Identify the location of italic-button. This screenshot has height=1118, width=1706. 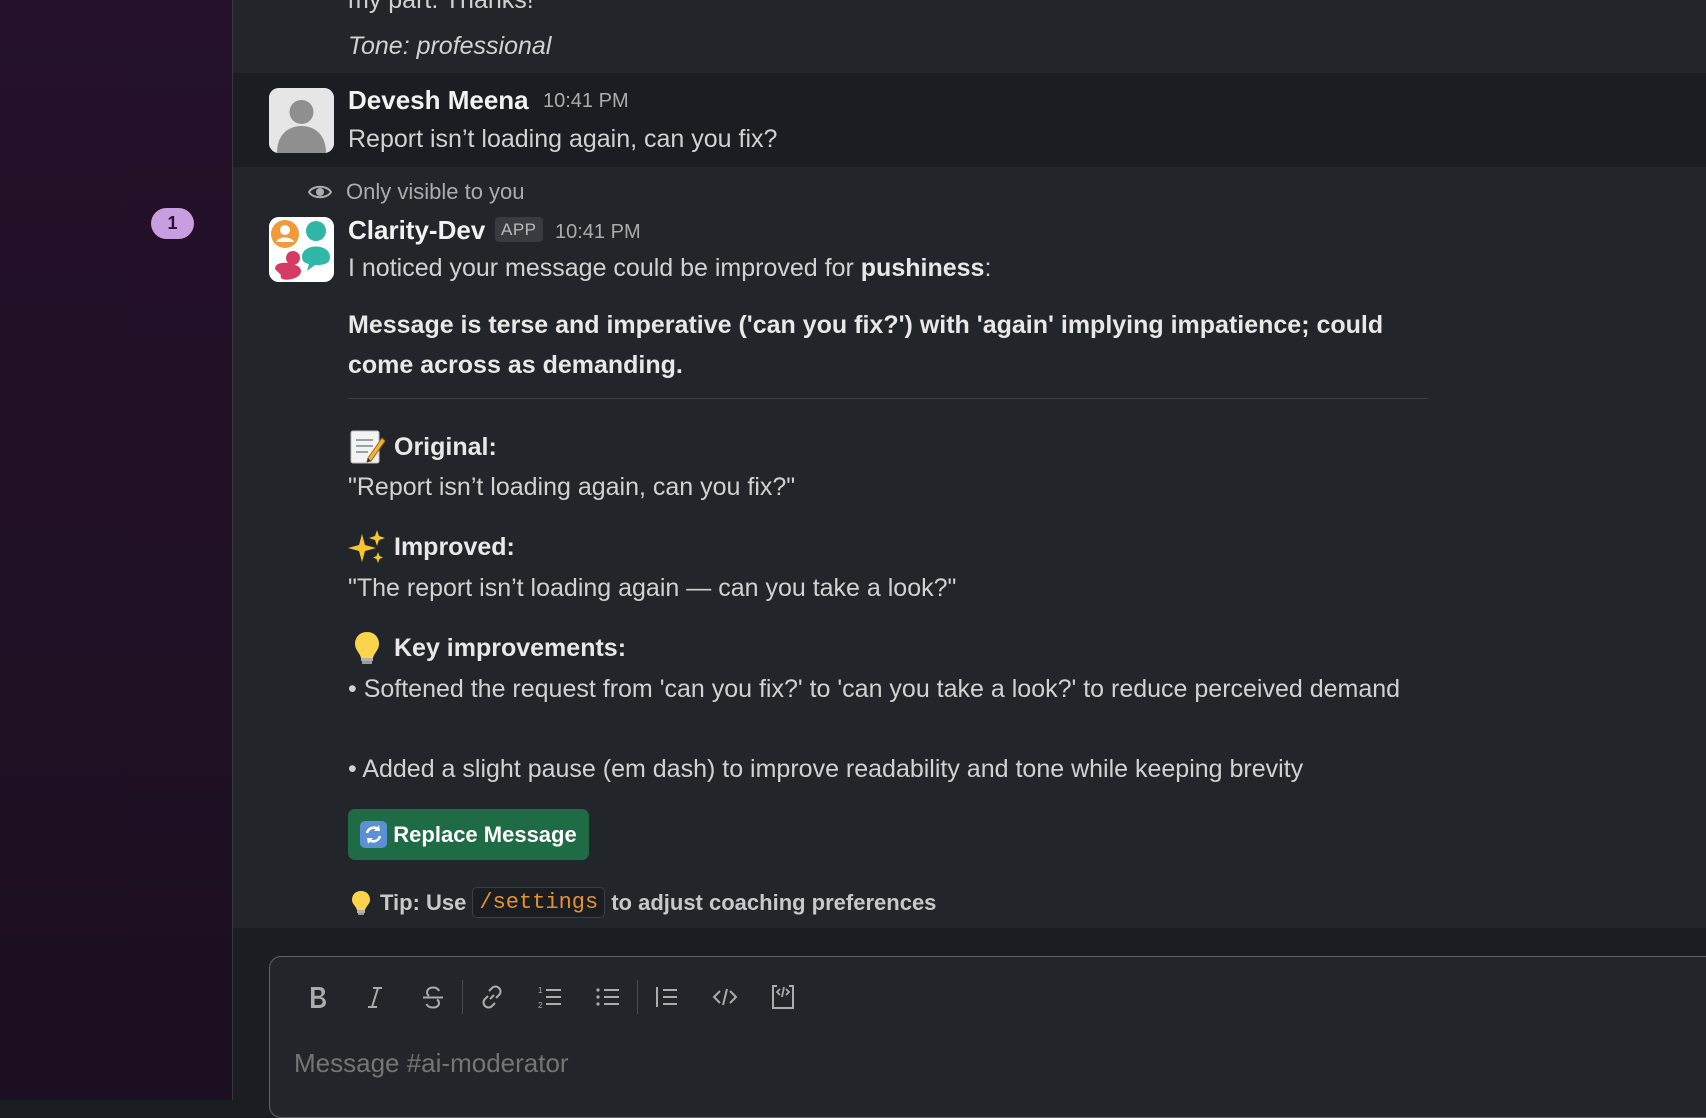
(375, 997).